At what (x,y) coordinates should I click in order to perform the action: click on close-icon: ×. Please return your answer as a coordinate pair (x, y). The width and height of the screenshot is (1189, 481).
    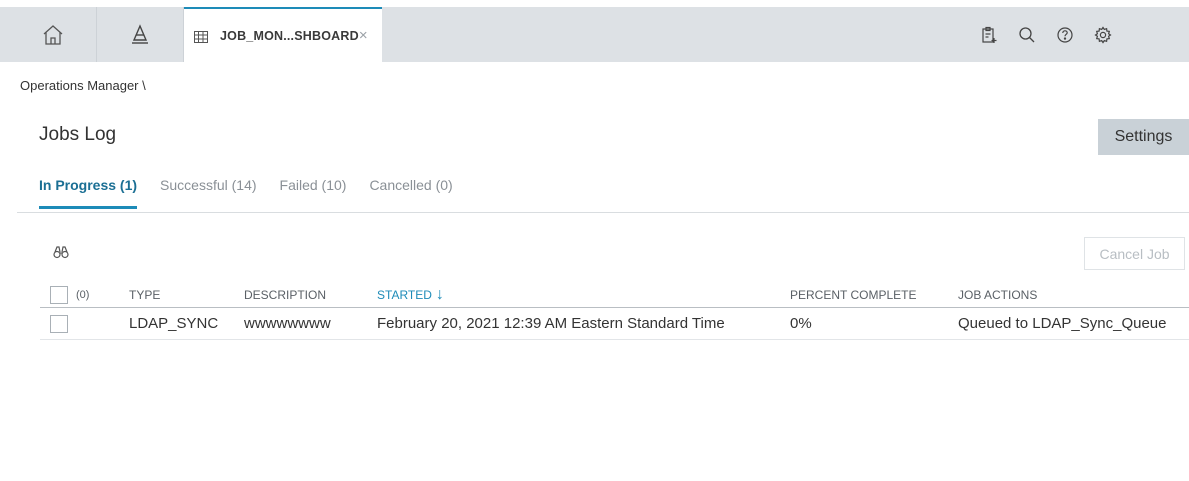
    Looking at the image, I should click on (363, 35).